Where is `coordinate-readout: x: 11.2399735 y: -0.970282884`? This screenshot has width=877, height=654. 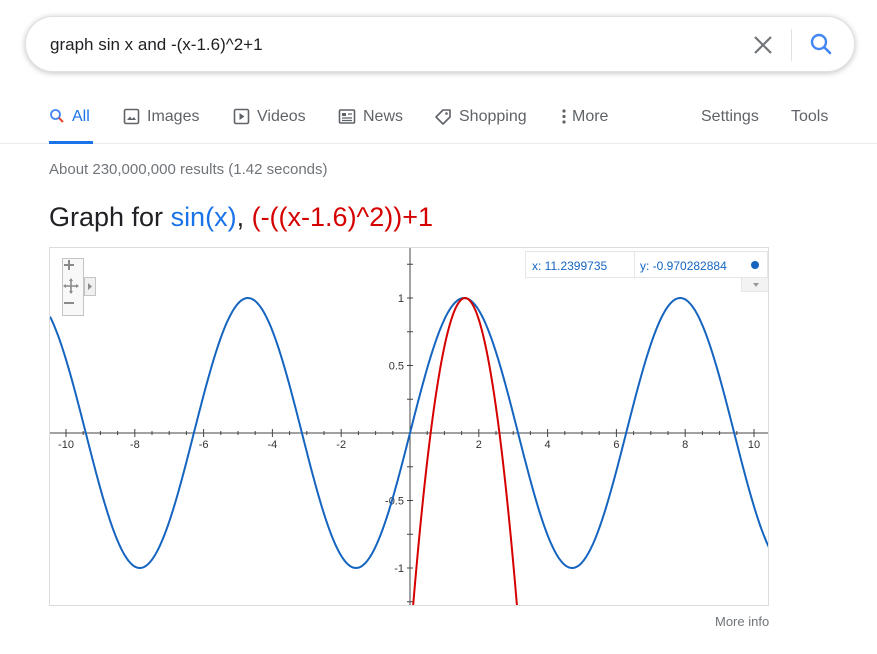 coordinate-readout: x: 11.2399735 y: -0.970282884 is located at coordinates (646, 264).